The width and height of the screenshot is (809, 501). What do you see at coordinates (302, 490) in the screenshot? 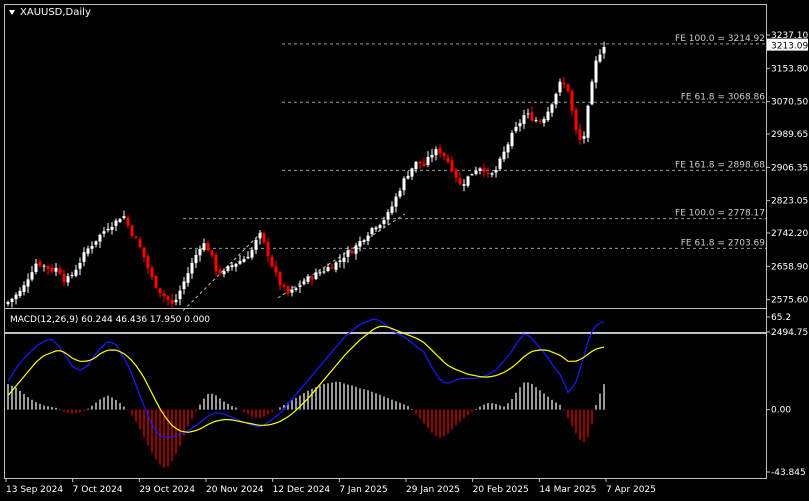
I see `date-tick-label: 12 Dec 2024` at bounding box center [302, 490].